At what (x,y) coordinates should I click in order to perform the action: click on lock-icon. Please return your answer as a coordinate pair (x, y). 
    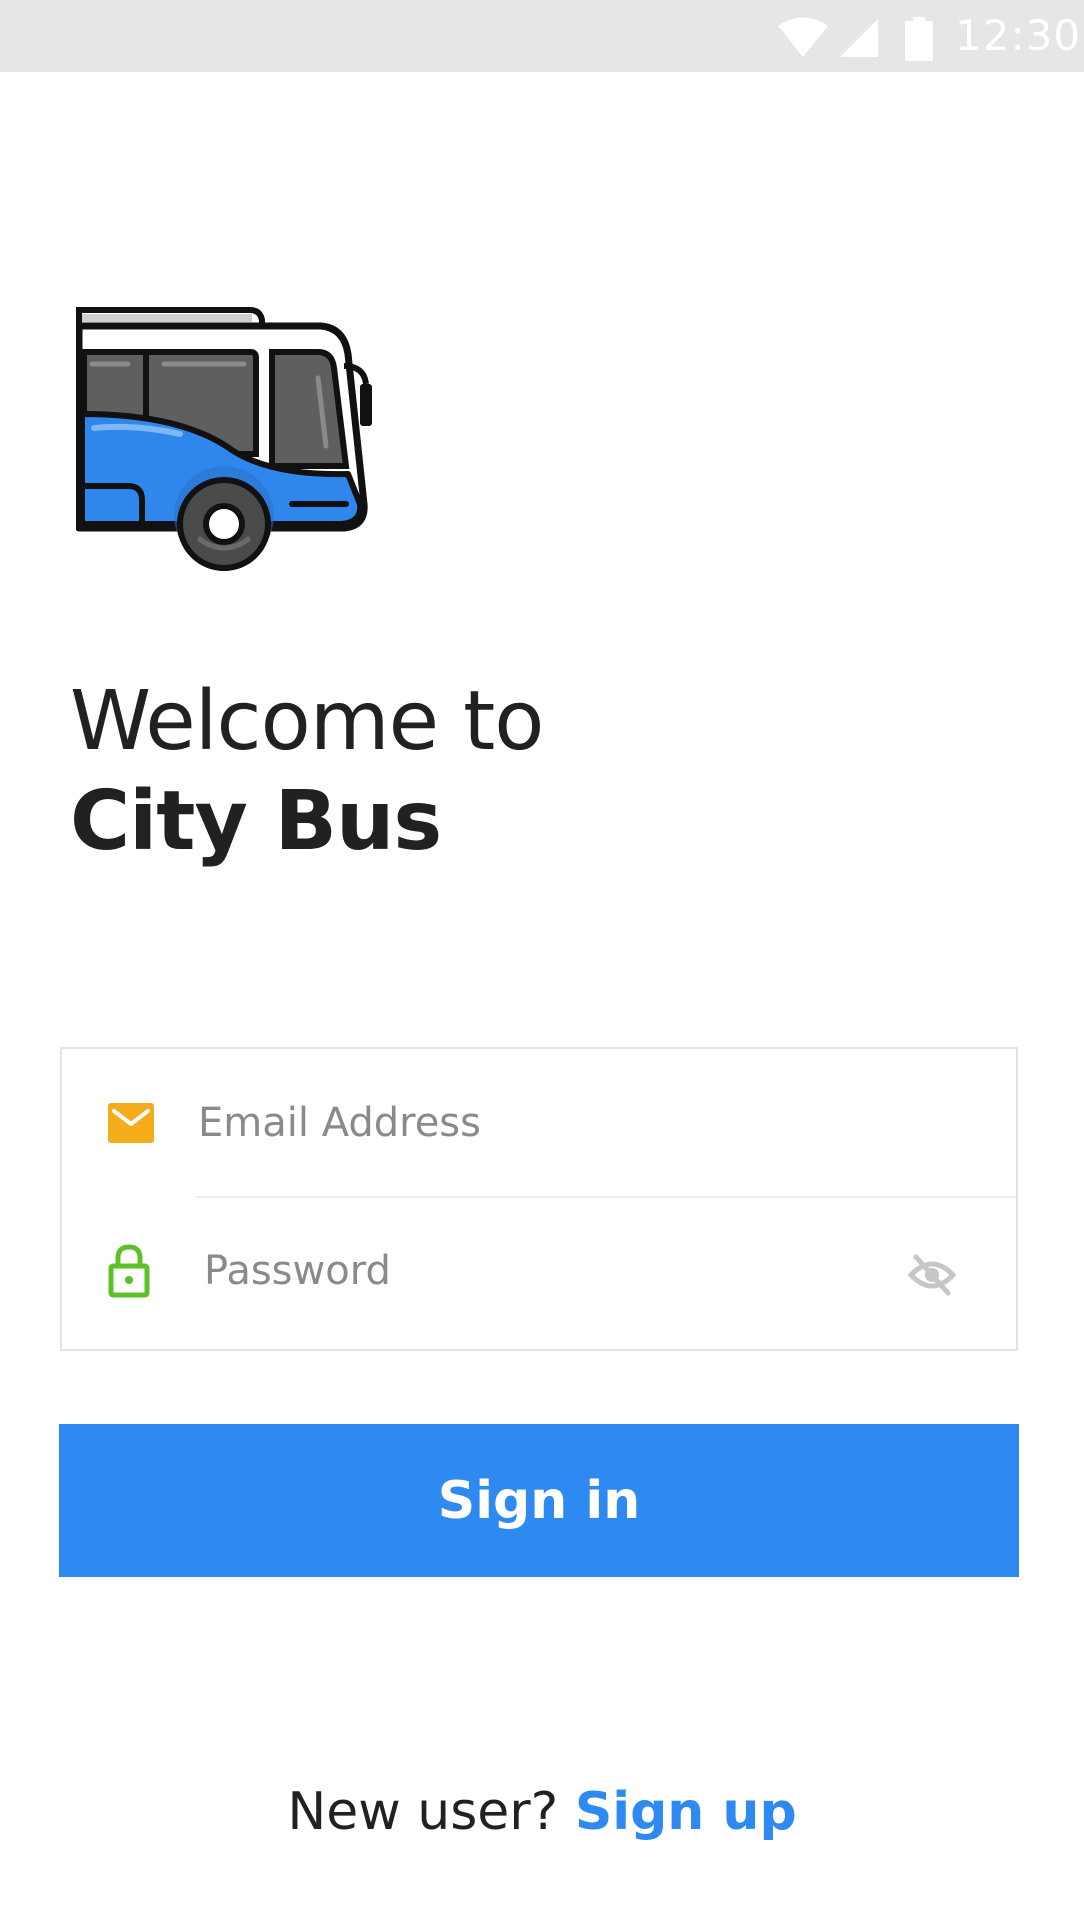
    Looking at the image, I should click on (129, 1271).